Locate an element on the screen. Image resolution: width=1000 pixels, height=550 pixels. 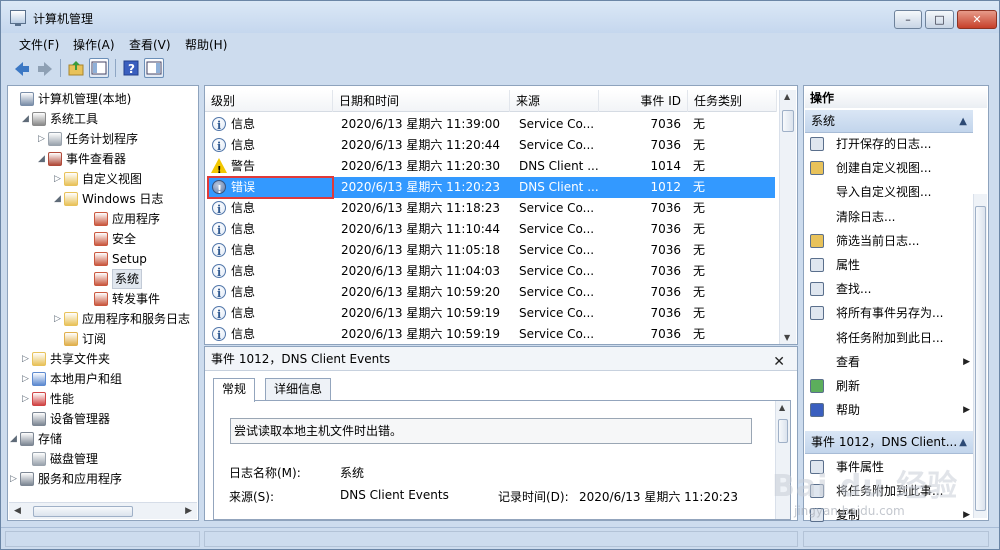
menu-action: 操作(A) is located at coordinates (94, 44).